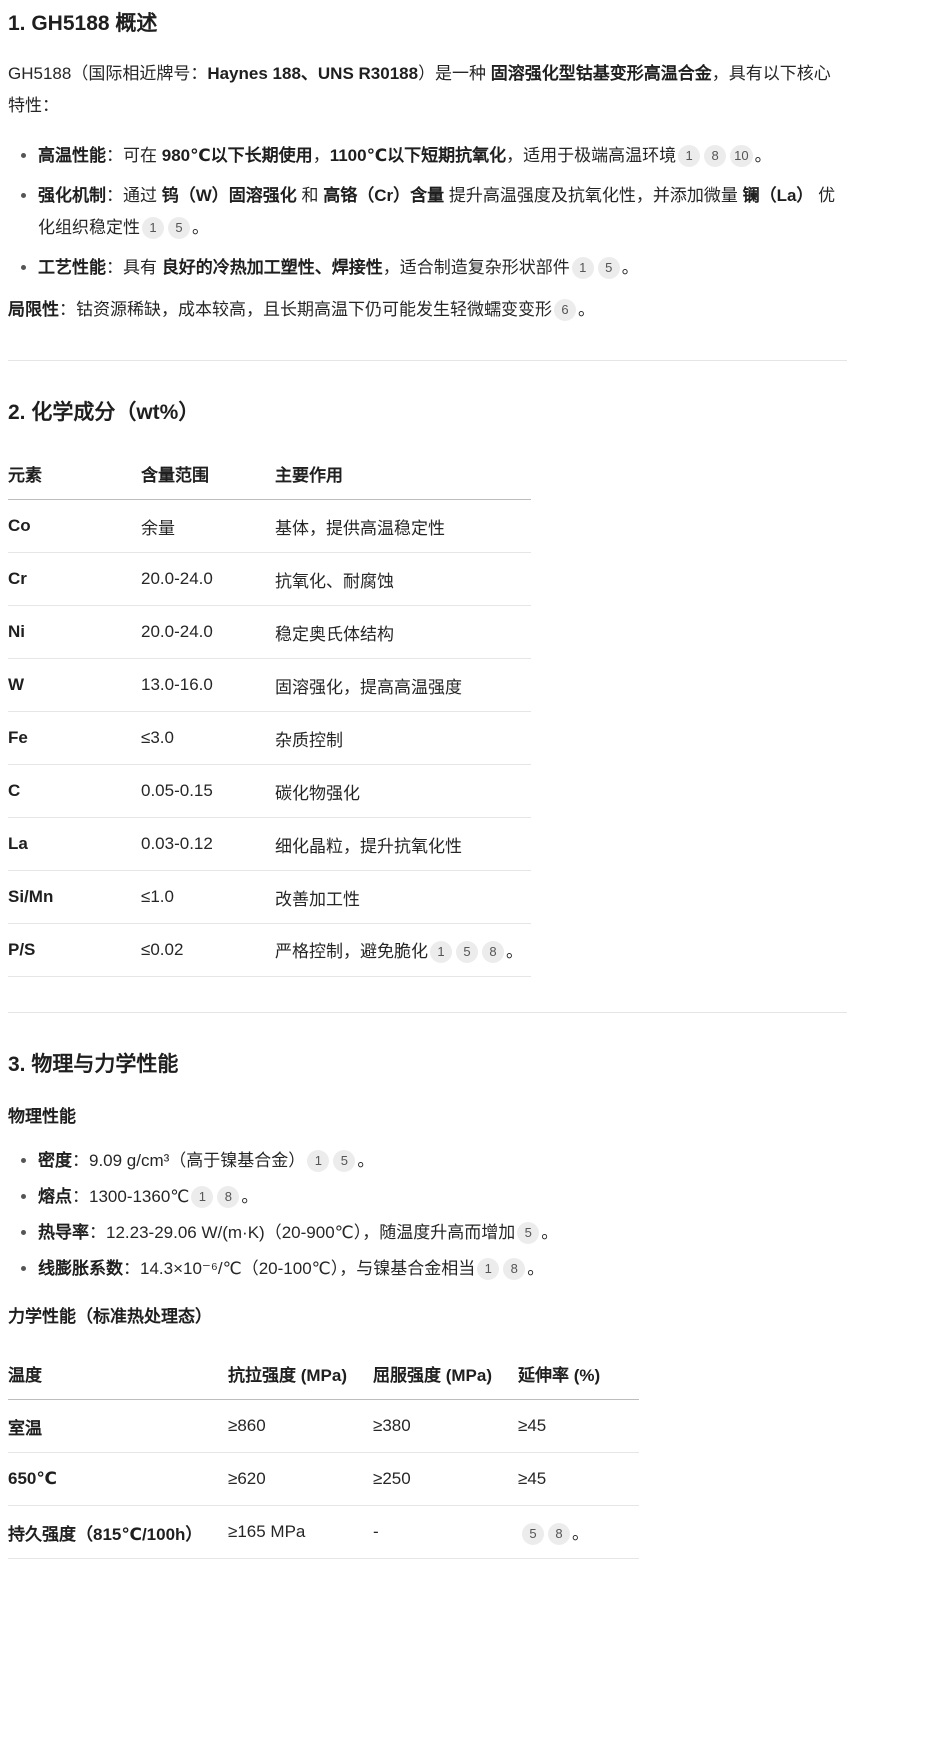 This screenshot has width=943, height=1741. Describe the element at coordinates (269, 844) in the screenshot. I see `table-row: La 0.03-0.12 细化晶粒，提升抗氧化性` at that location.